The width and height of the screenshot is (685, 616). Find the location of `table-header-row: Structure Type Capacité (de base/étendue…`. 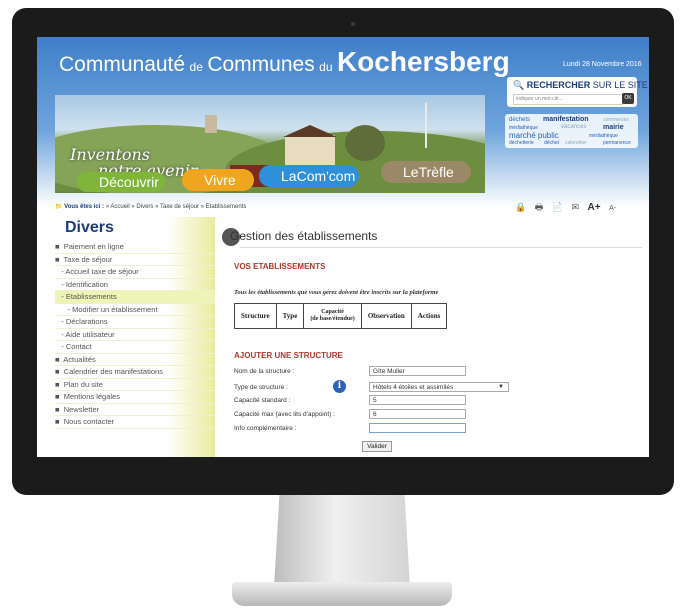

table-header-row: Structure Type Capacité (de base/étendue… is located at coordinates (341, 316).